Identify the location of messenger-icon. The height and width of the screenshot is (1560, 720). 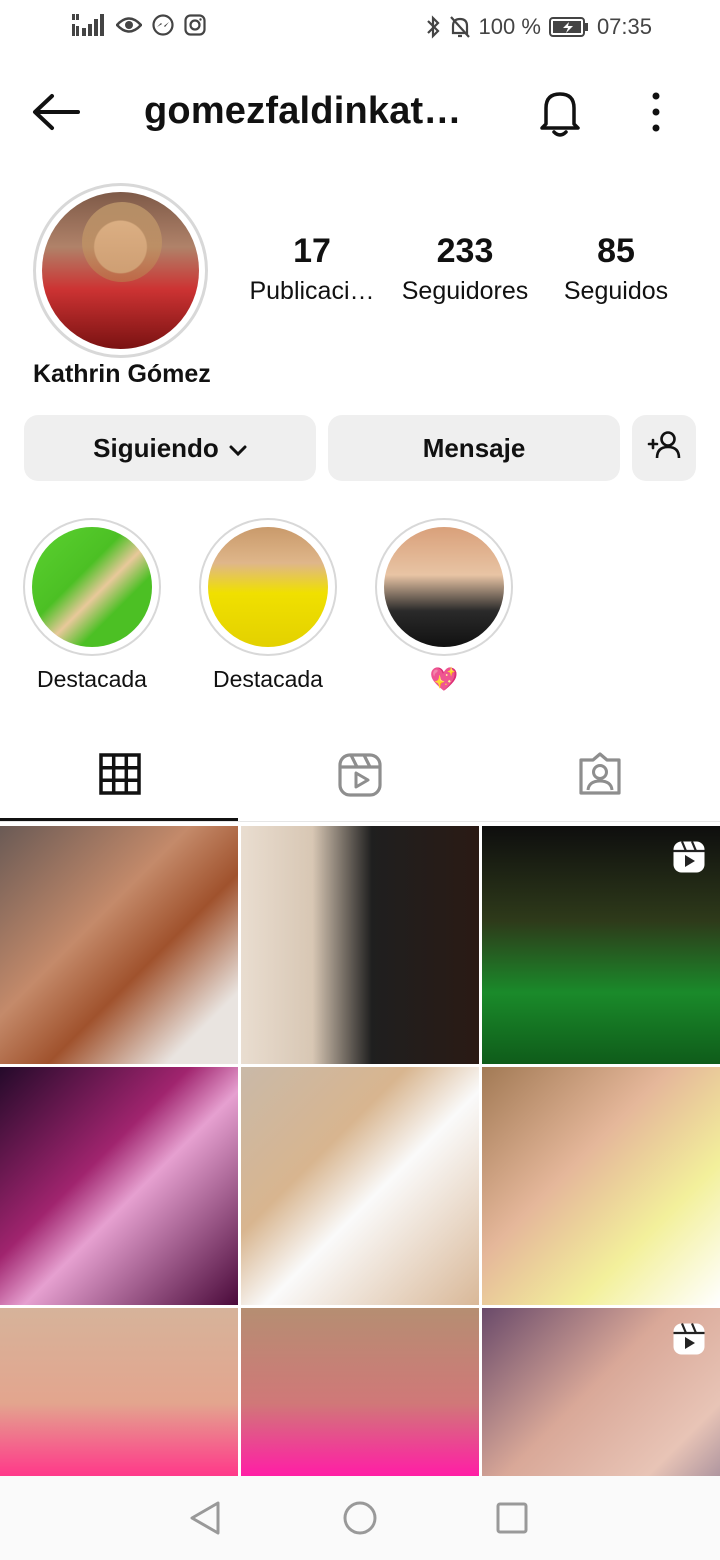
(163, 25).